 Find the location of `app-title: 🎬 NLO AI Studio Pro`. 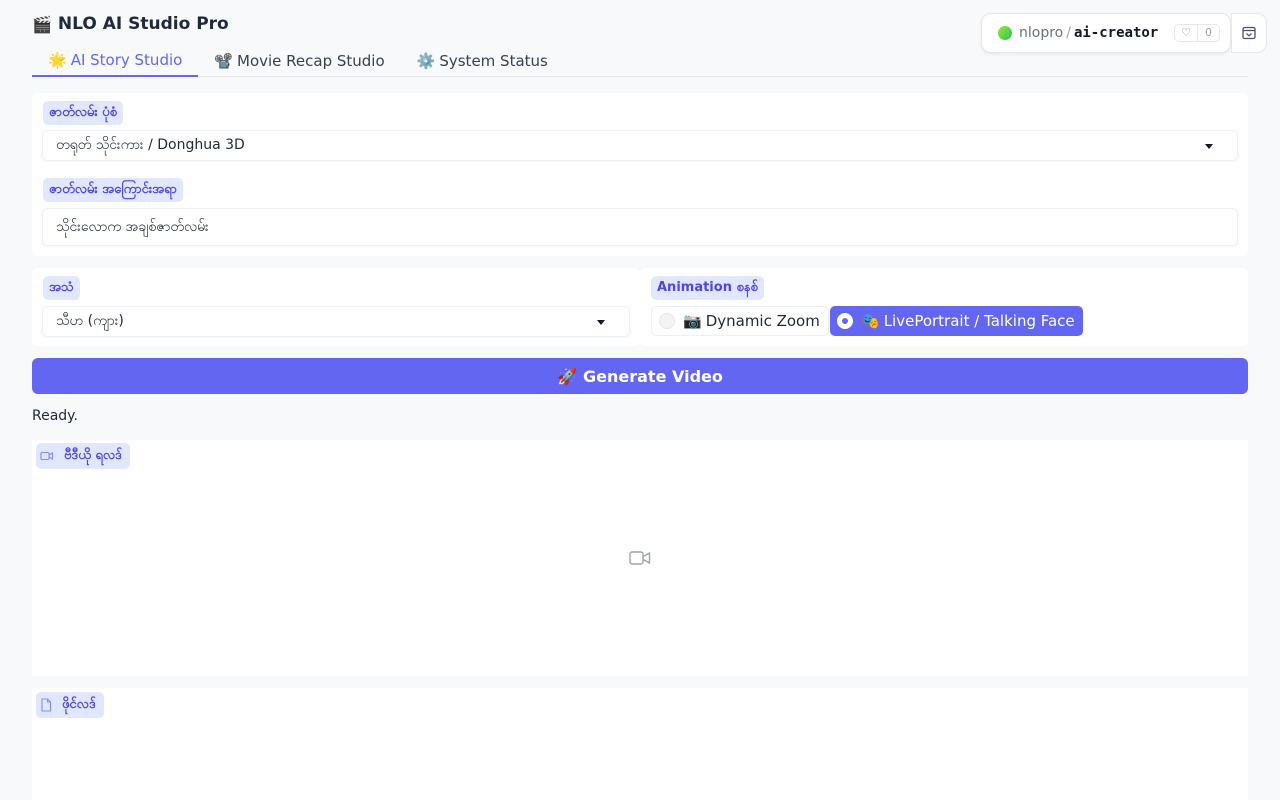

app-title: 🎬 NLO AI Studio Pro is located at coordinates (130, 24).